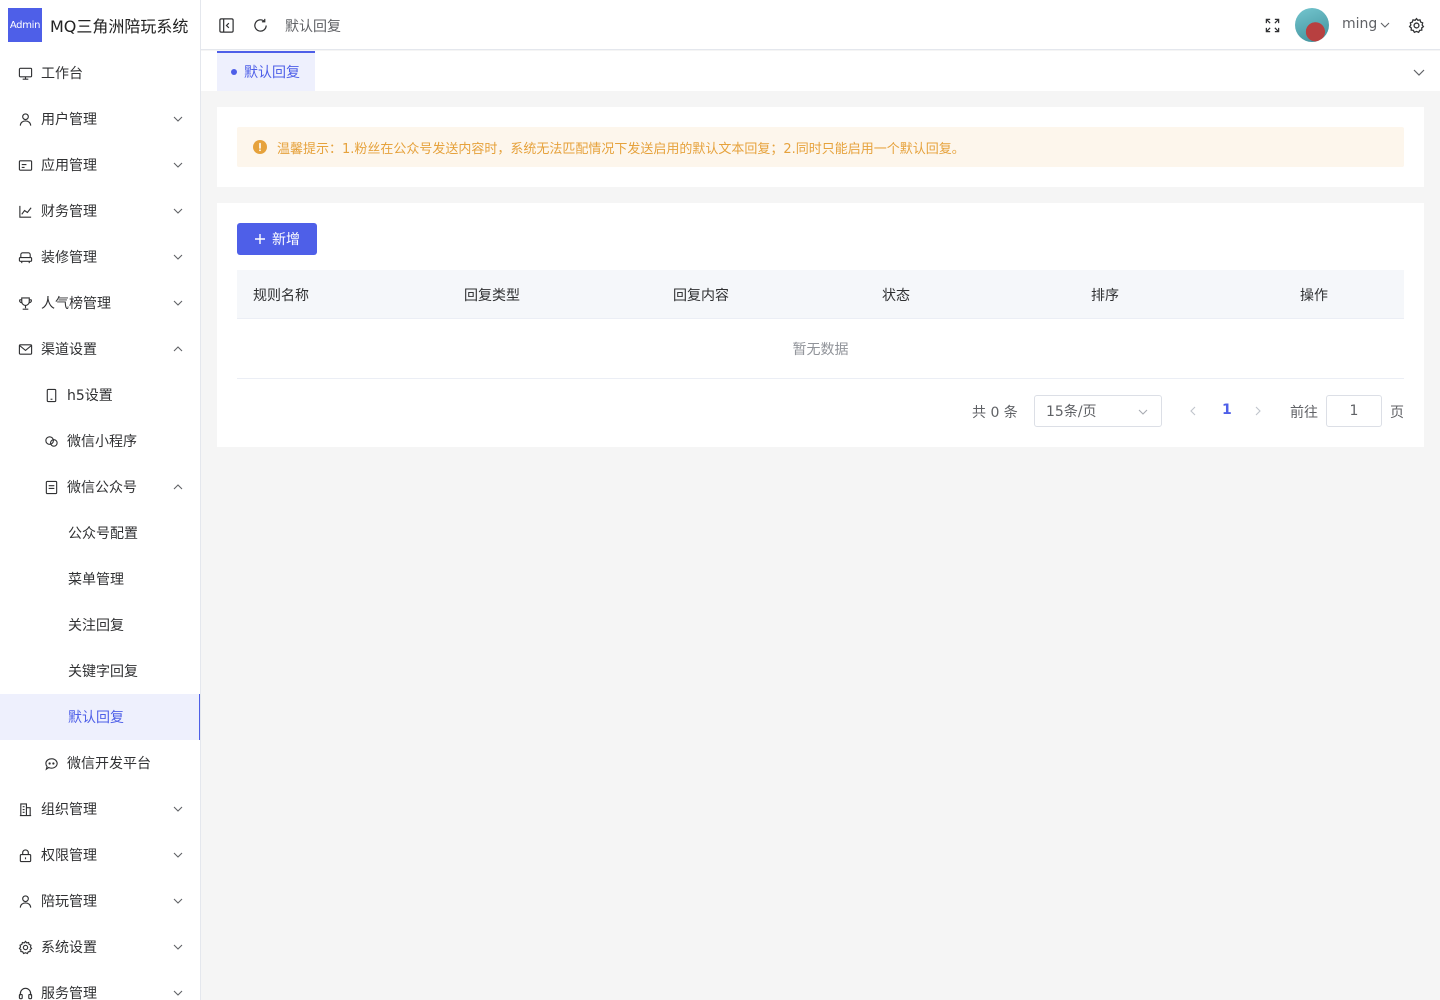 The height and width of the screenshot is (1000, 1440). I want to click on sidebar-item-workbench: 工作台, so click(100, 73).